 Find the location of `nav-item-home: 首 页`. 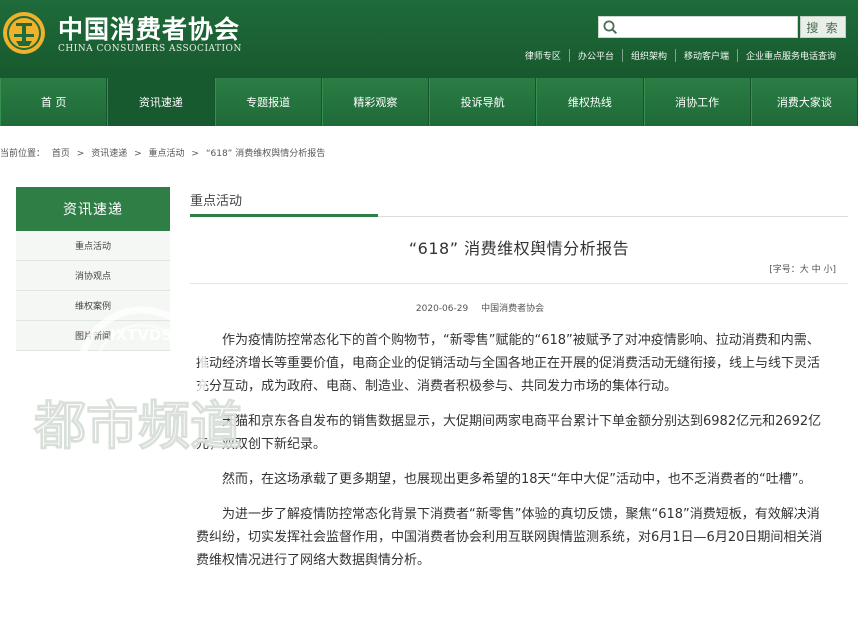

nav-item-home: 首 页 is located at coordinates (54, 102).